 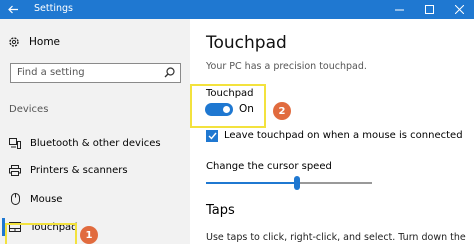 I want to click on step-badge-1: 1, so click(x=89, y=235).